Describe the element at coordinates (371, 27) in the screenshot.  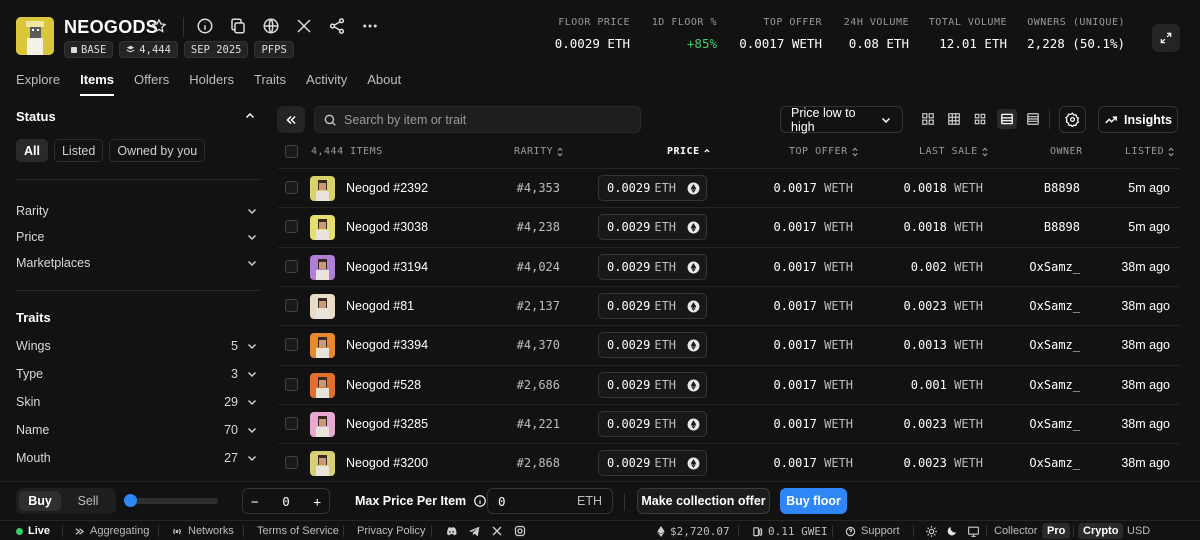
I see `more-options-icon` at that location.